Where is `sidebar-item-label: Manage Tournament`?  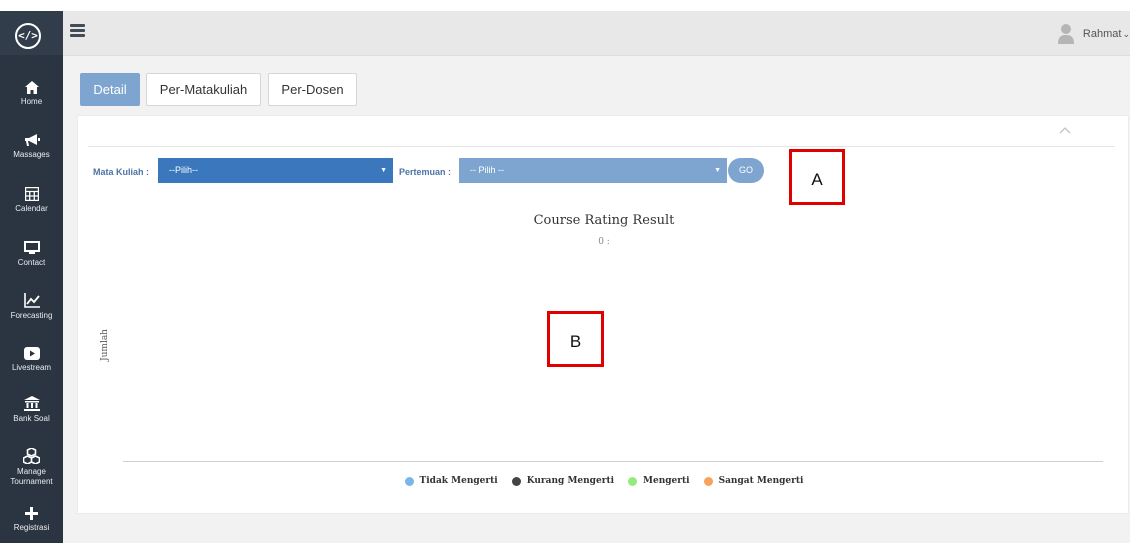
sidebar-item-label: Manage Tournament is located at coordinates (31, 476).